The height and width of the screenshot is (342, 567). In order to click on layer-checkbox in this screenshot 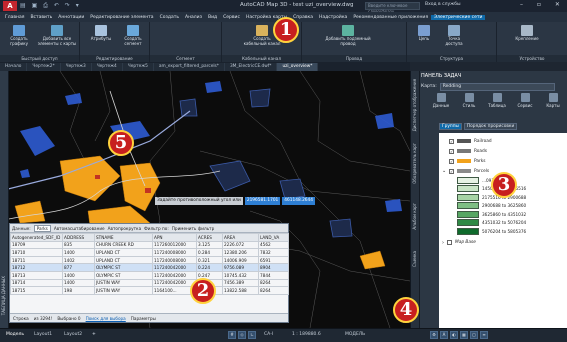, I will do `click(449, 242)`.